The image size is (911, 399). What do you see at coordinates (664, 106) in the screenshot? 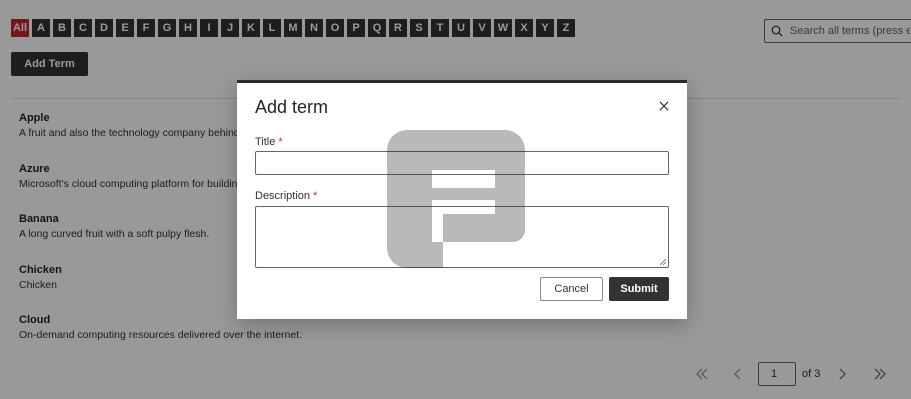
I see `close-icon` at bounding box center [664, 106].